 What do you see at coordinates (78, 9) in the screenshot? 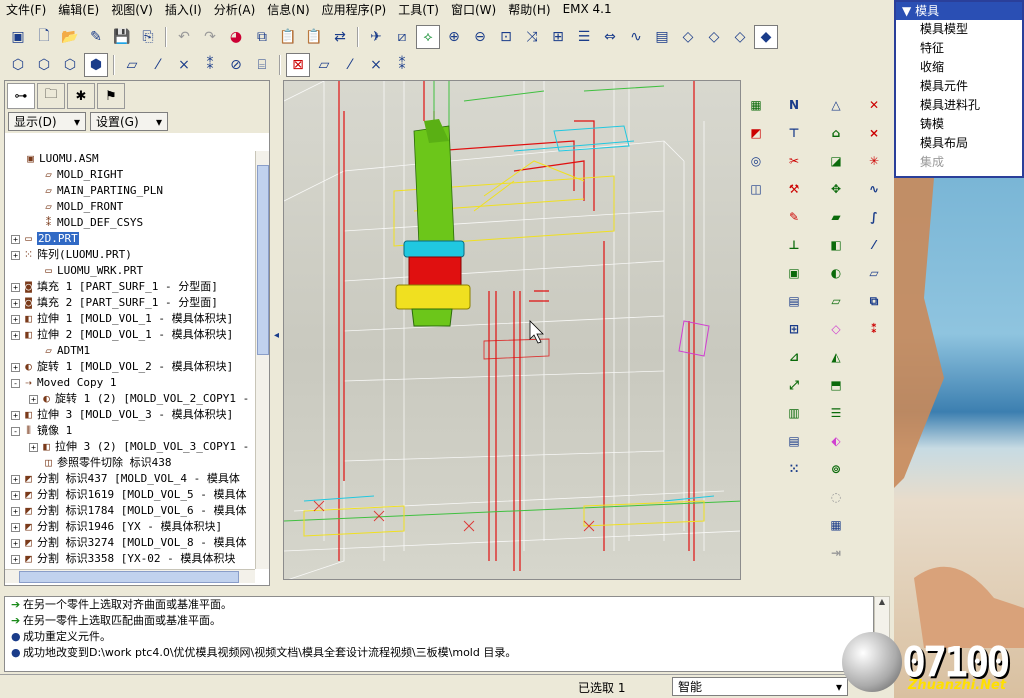
I see `menu-edit: 编辑(E)` at bounding box center [78, 9].